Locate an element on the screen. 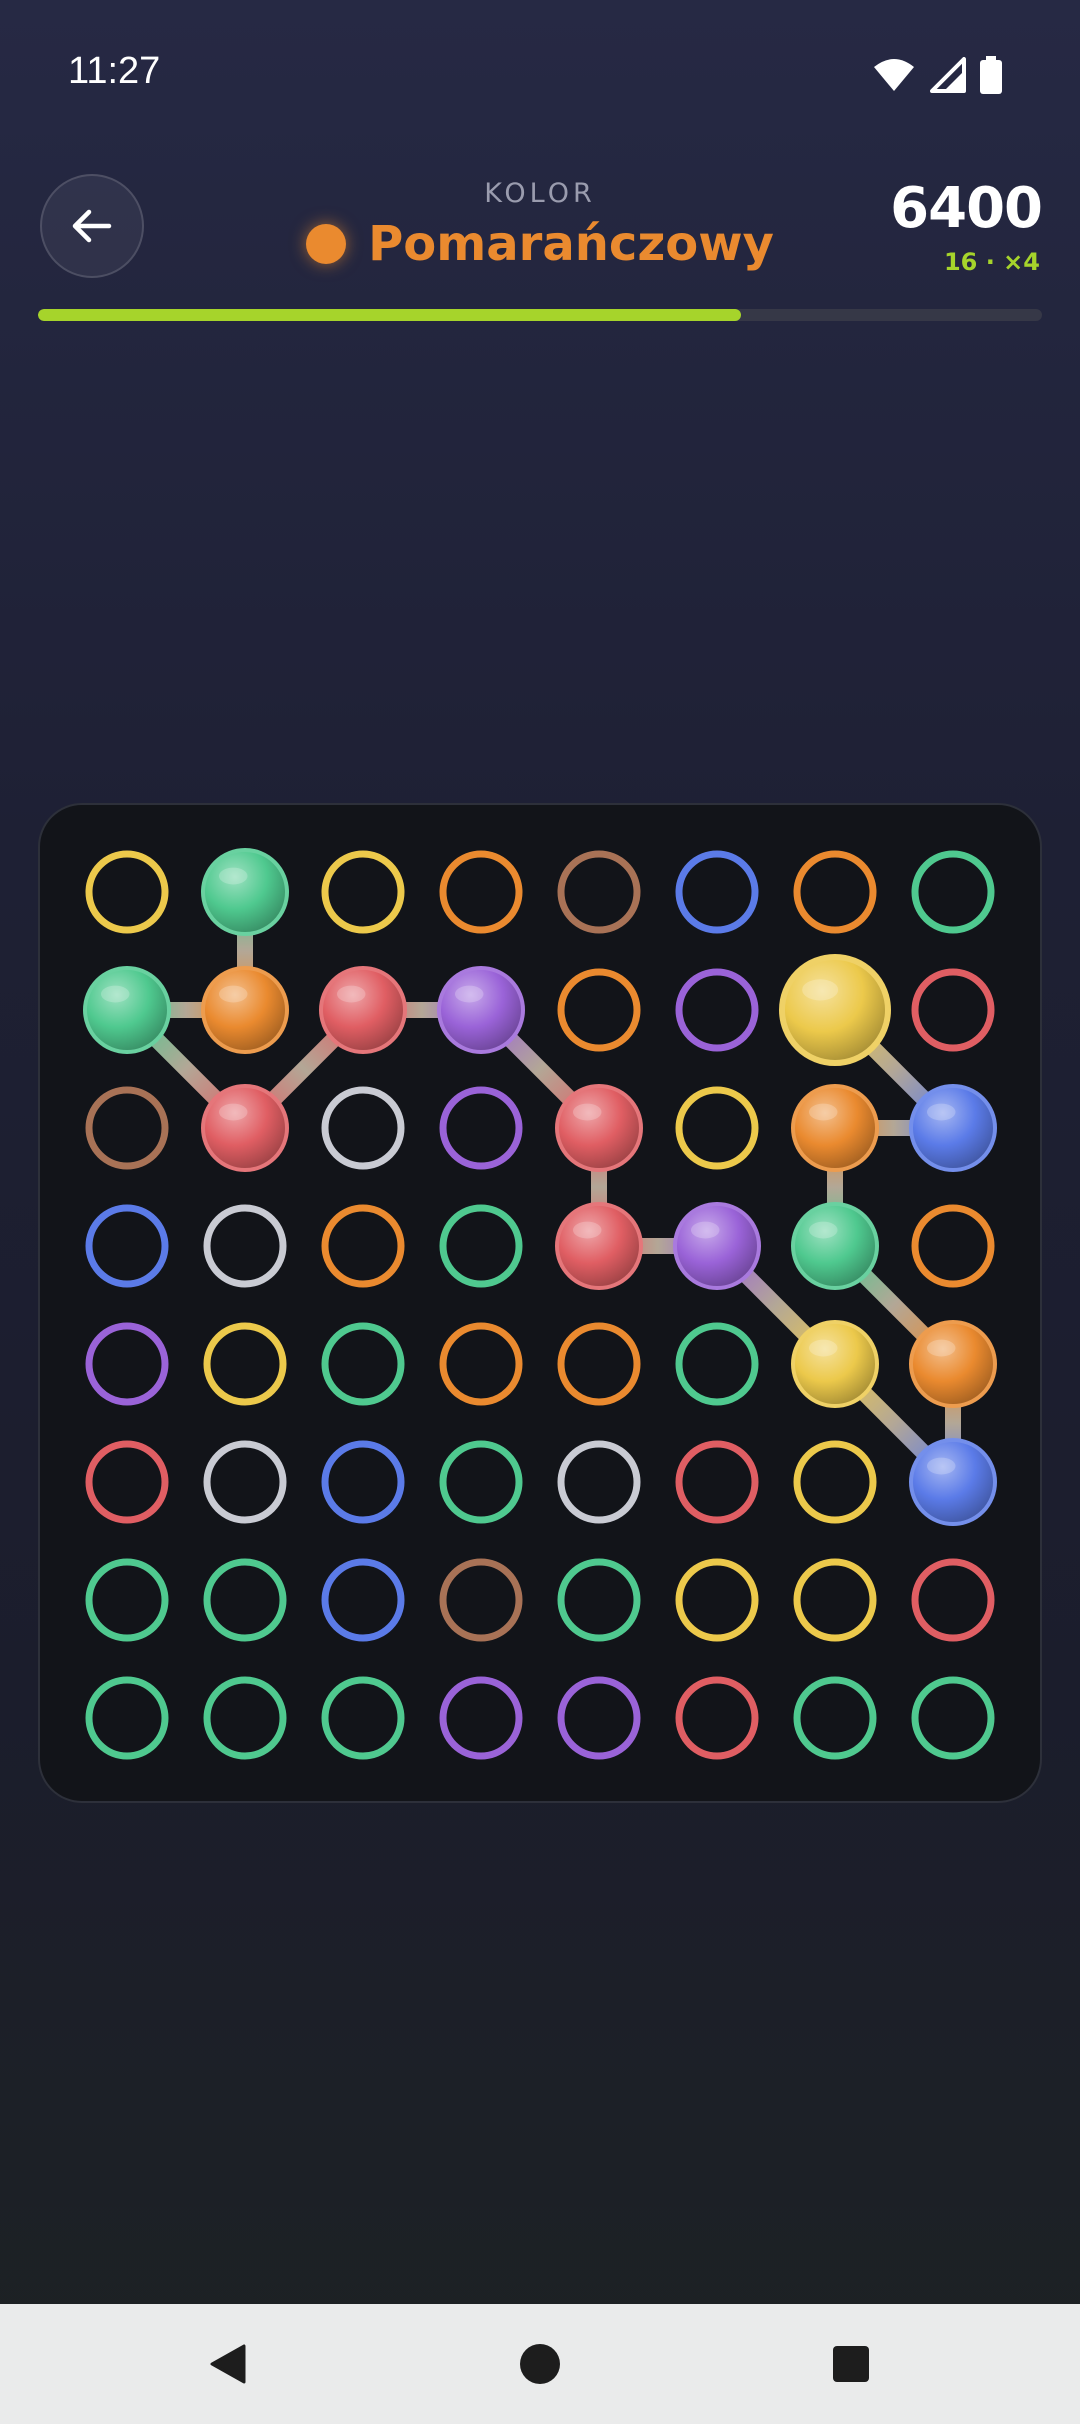 The height and width of the screenshot is (2424, 1080). status-time: 11:27 is located at coordinates (114, 71).